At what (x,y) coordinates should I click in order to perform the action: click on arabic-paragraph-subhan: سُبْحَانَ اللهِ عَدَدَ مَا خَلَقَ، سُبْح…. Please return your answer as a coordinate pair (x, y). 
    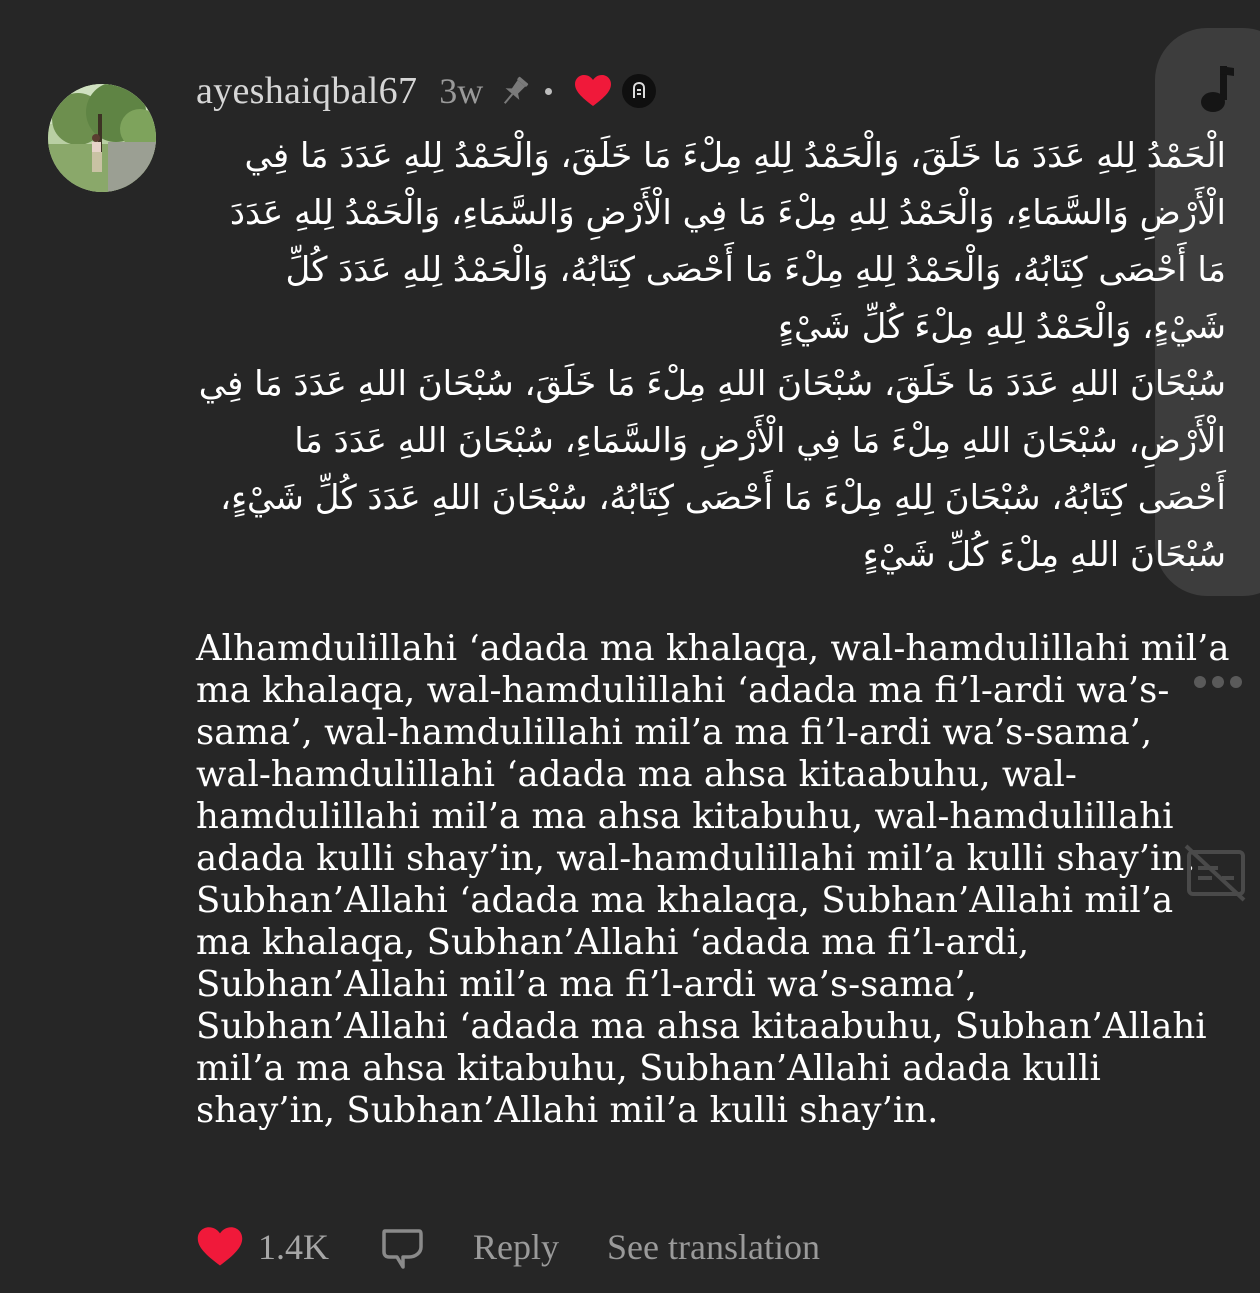
    Looking at the image, I should click on (712, 469).